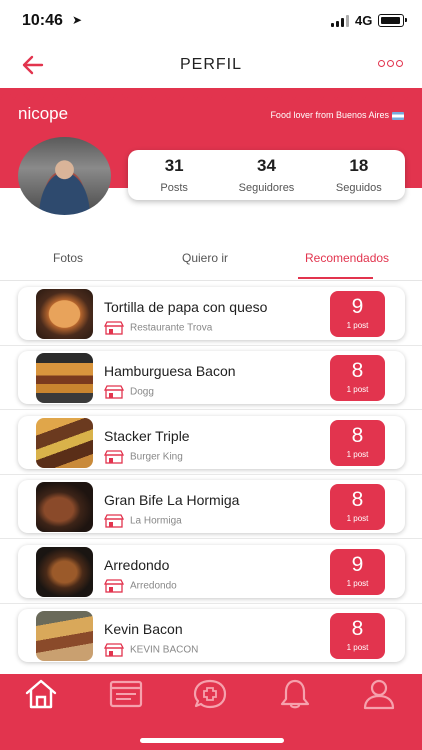 Image resolution: width=422 pixels, height=750 pixels. What do you see at coordinates (358, 188) in the screenshot?
I see `stat-label: Seguidos` at bounding box center [358, 188].